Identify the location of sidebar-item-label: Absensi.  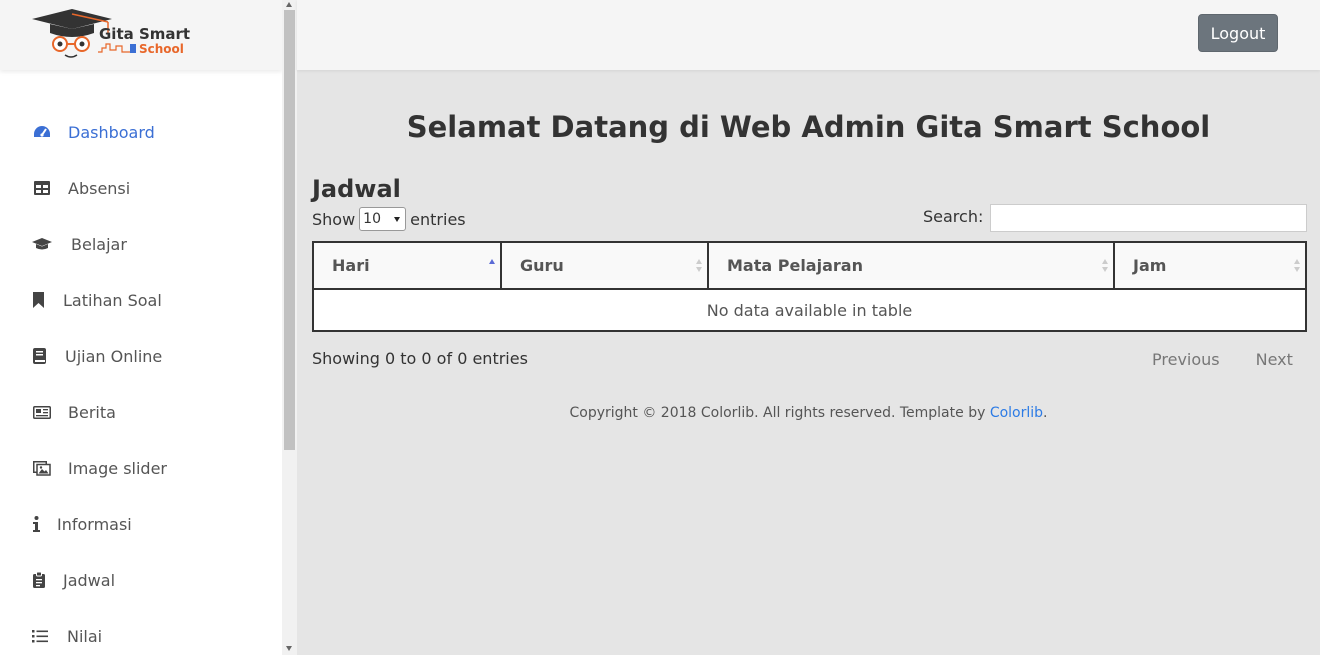
(99, 188).